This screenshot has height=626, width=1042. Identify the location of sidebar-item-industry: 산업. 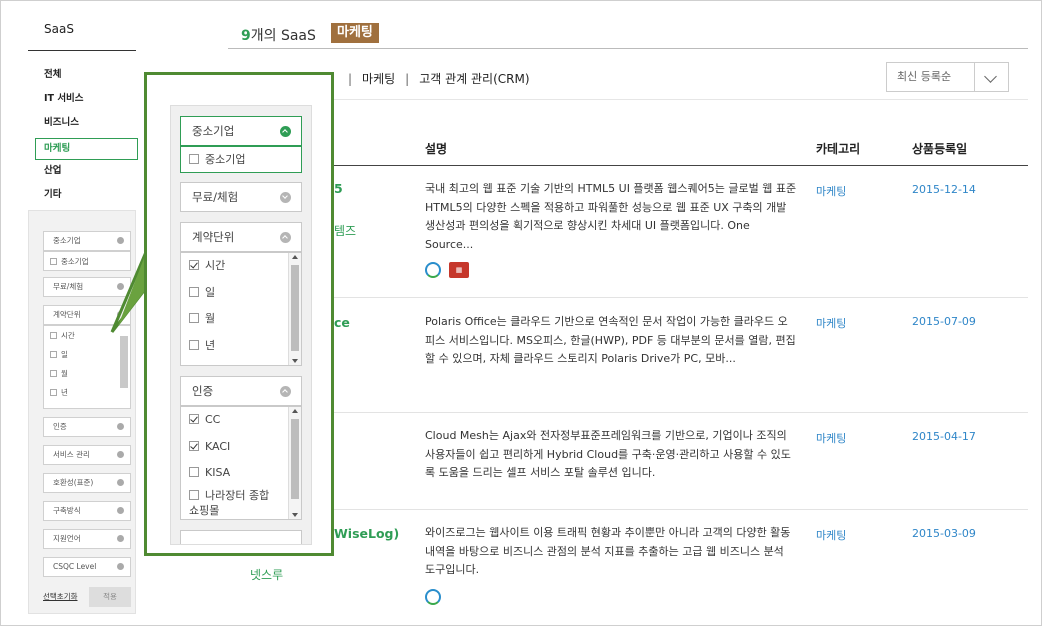
(87, 174).